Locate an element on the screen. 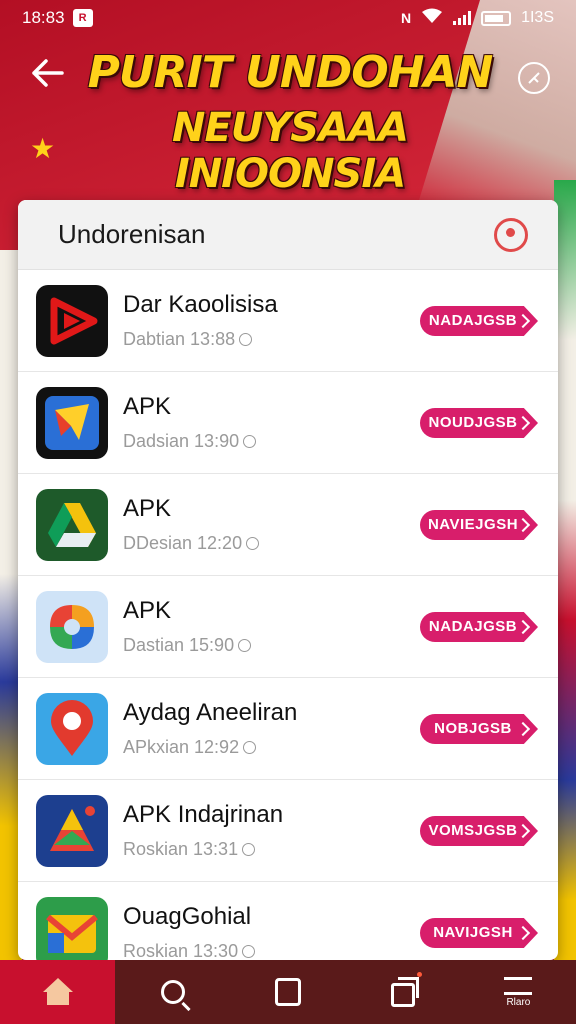  square-icon is located at coordinates (288, 992).